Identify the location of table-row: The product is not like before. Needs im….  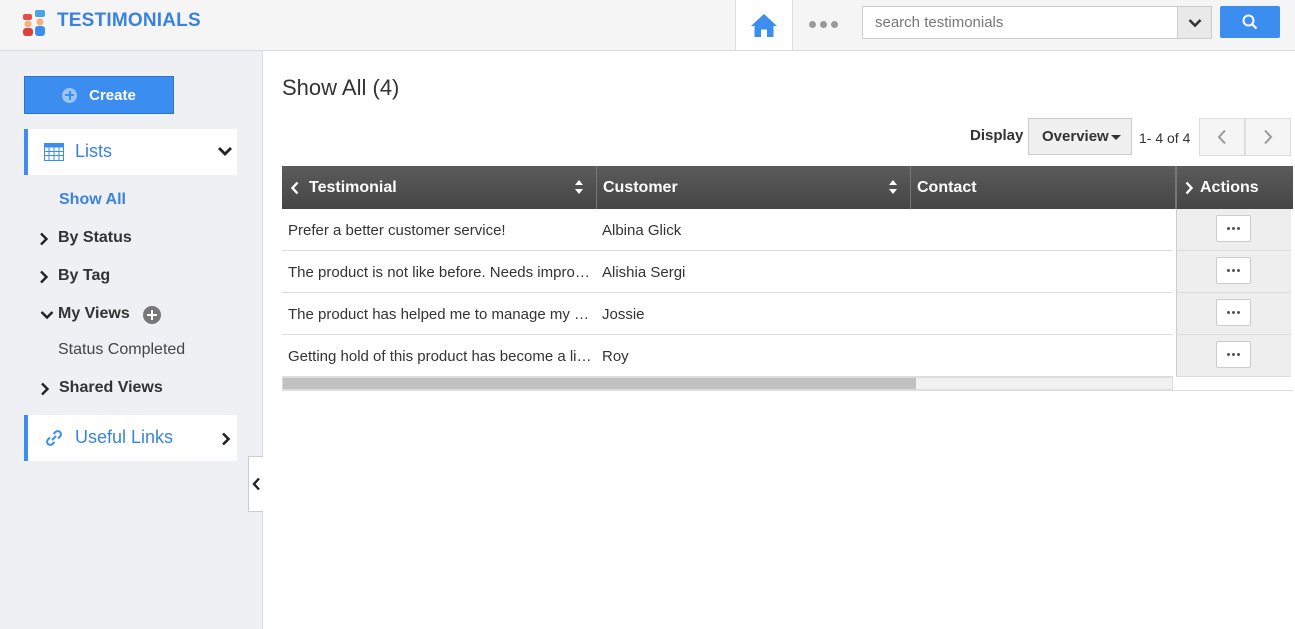
(727, 272).